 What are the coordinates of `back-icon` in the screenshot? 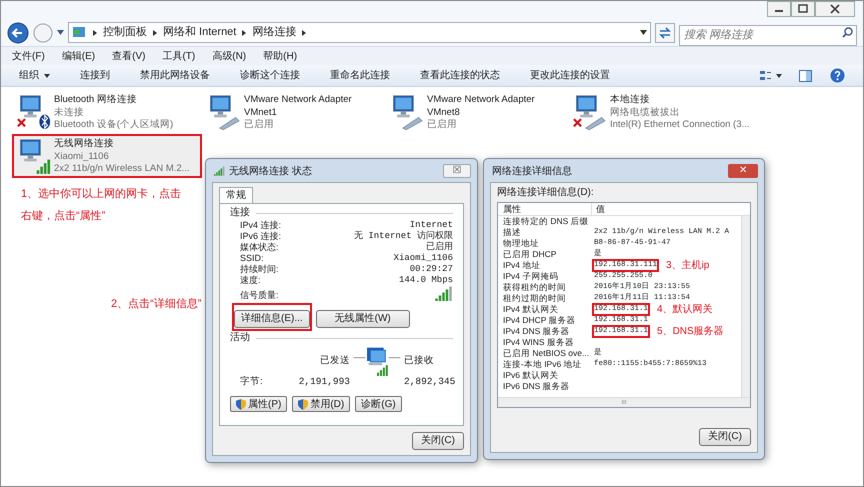 It's located at (18, 33).